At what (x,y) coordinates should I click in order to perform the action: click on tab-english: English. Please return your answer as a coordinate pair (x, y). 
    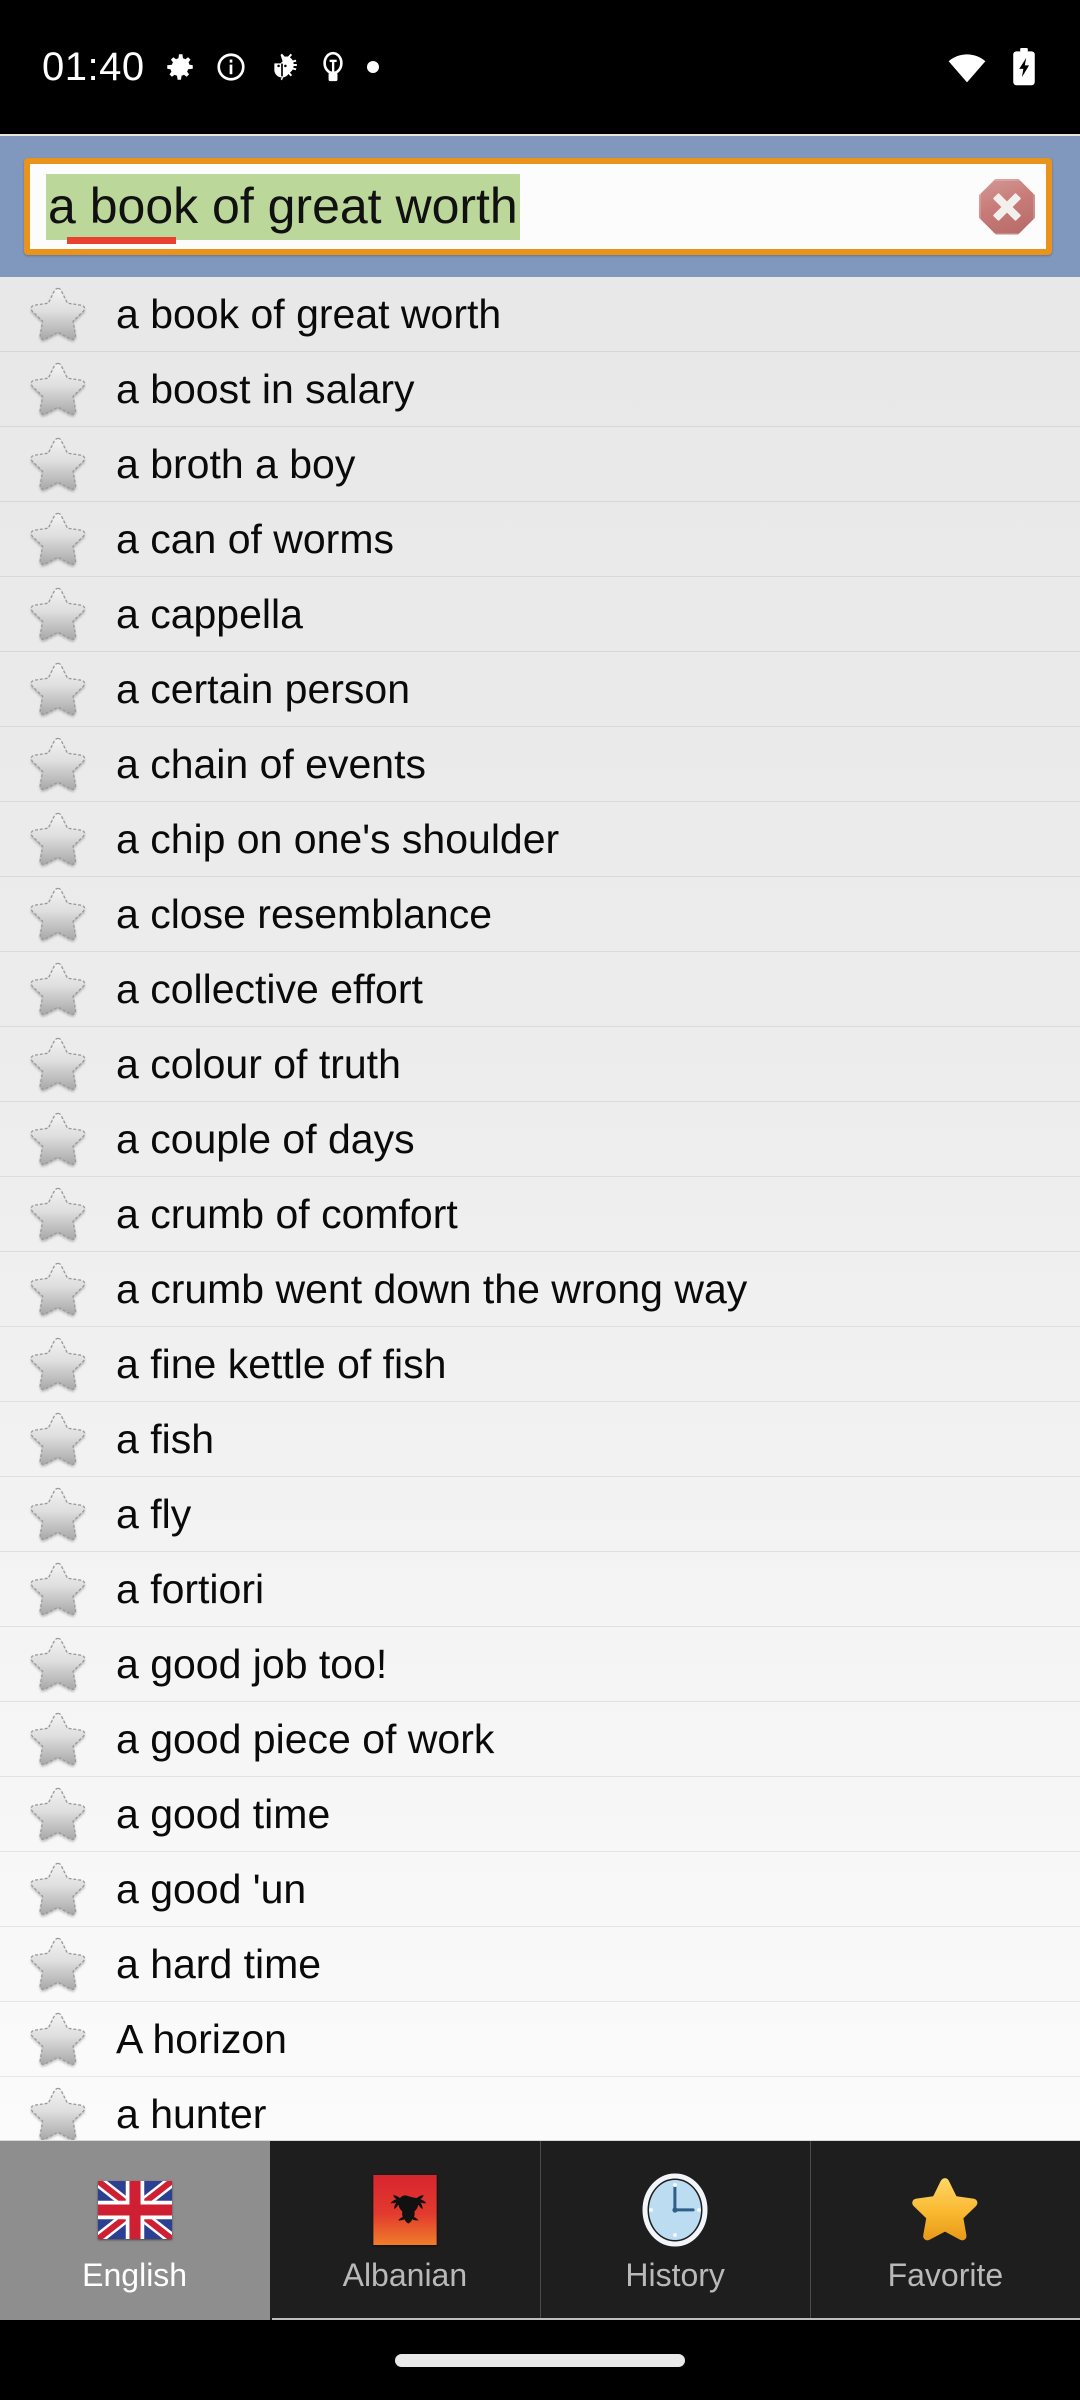
    Looking at the image, I should click on (135, 2230).